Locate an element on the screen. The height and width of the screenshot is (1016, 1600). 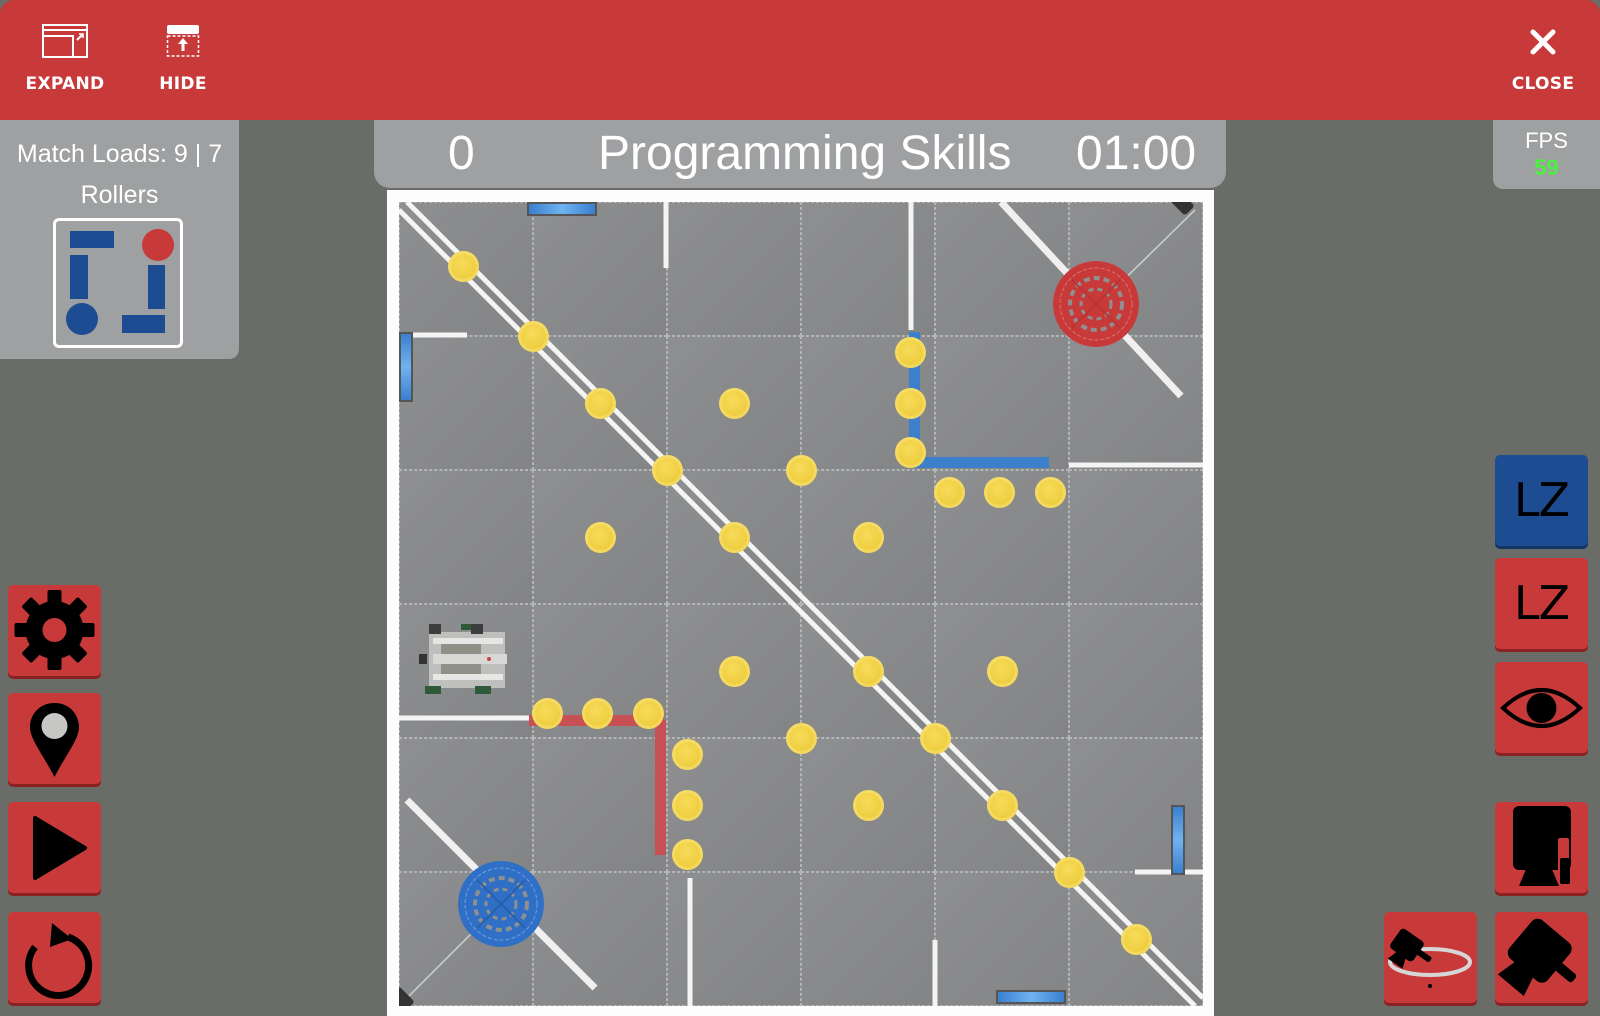
game-mode-title: Programming Skills is located at coordinates (805, 153).